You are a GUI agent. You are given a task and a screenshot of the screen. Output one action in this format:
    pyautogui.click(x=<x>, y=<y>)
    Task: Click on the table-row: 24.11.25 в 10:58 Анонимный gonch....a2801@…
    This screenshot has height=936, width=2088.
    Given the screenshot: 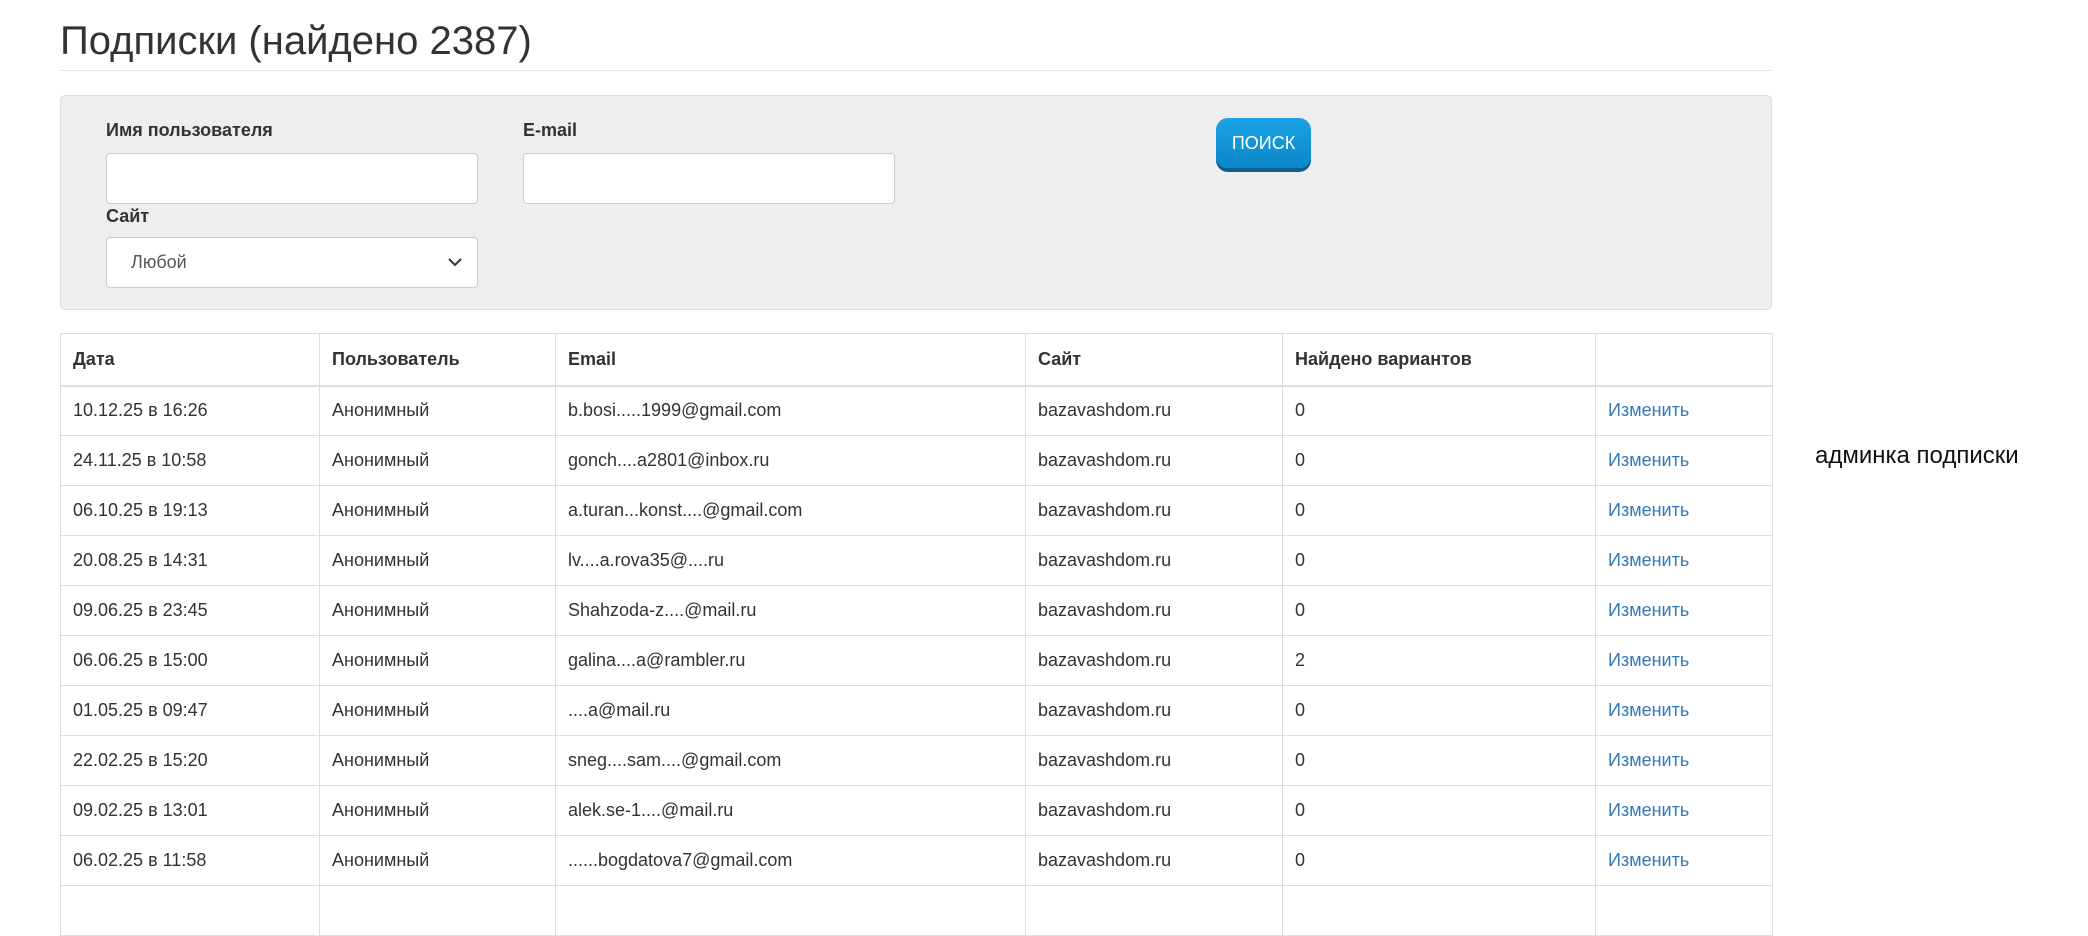 What is the action you would take?
    pyautogui.click(x=916, y=460)
    